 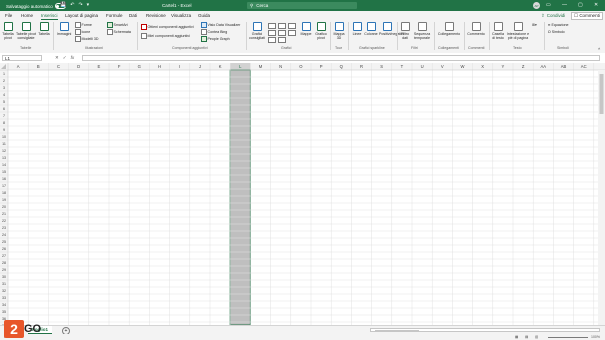 I want to click on row-header-4: 4, so click(x=4, y=95).